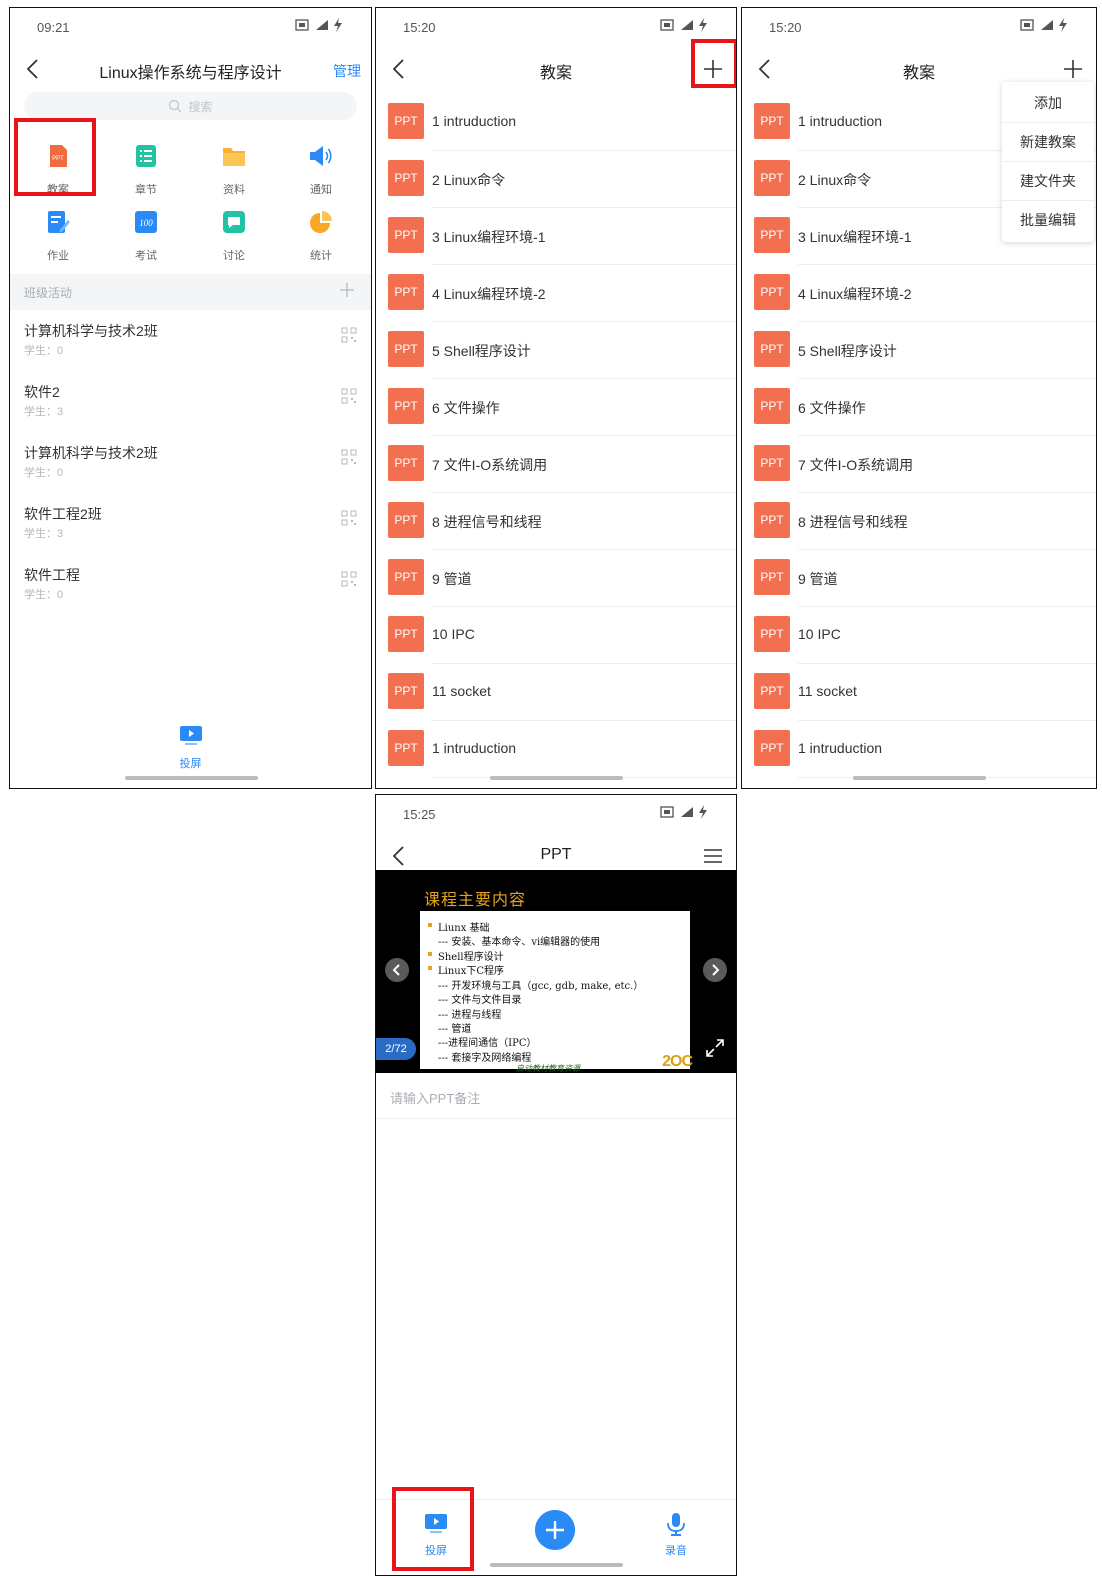 This screenshot has height=1578, width=1102. I want to click on item-name: 3 Linux编程环境-1, so click(855, 237).